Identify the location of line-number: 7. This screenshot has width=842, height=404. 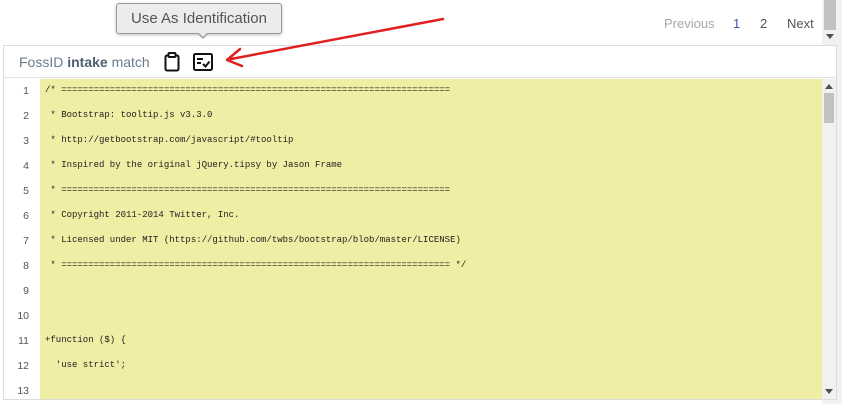
(26, 241).